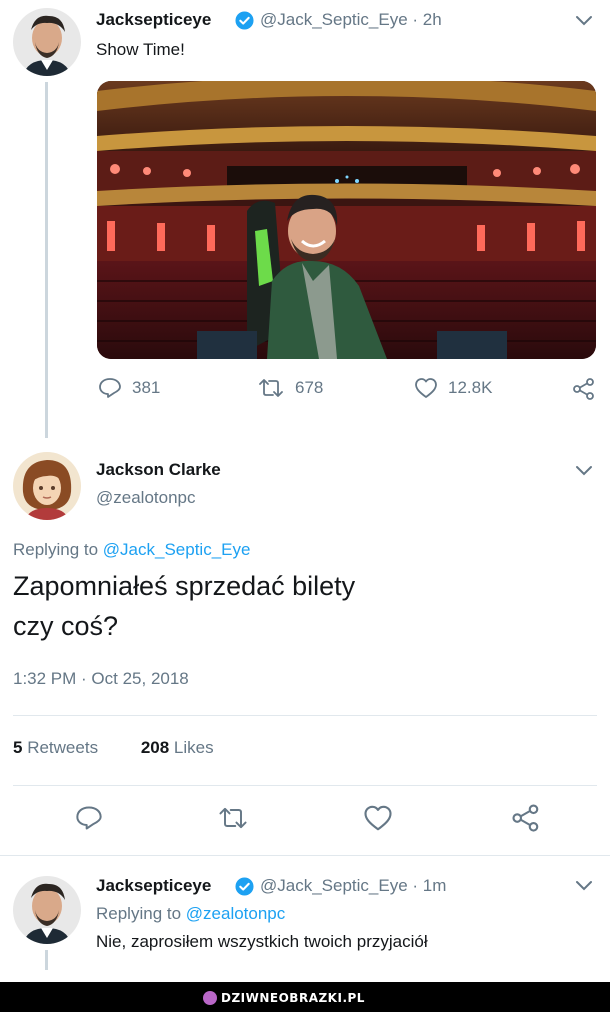 Image resolution: width=610 pixels, height=1012 pixels. I want to click on like-button: 12.8K, so click(453, 388).